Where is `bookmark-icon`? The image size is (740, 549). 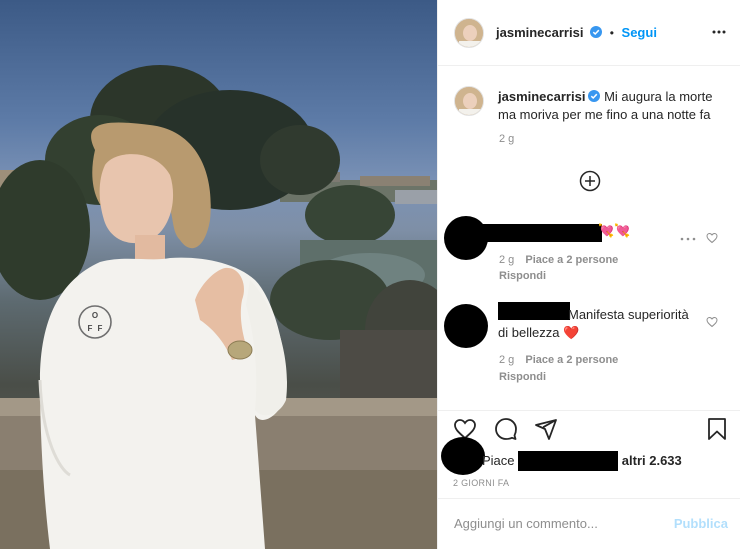
bookmark-icon is located at coordinates (717, 429).